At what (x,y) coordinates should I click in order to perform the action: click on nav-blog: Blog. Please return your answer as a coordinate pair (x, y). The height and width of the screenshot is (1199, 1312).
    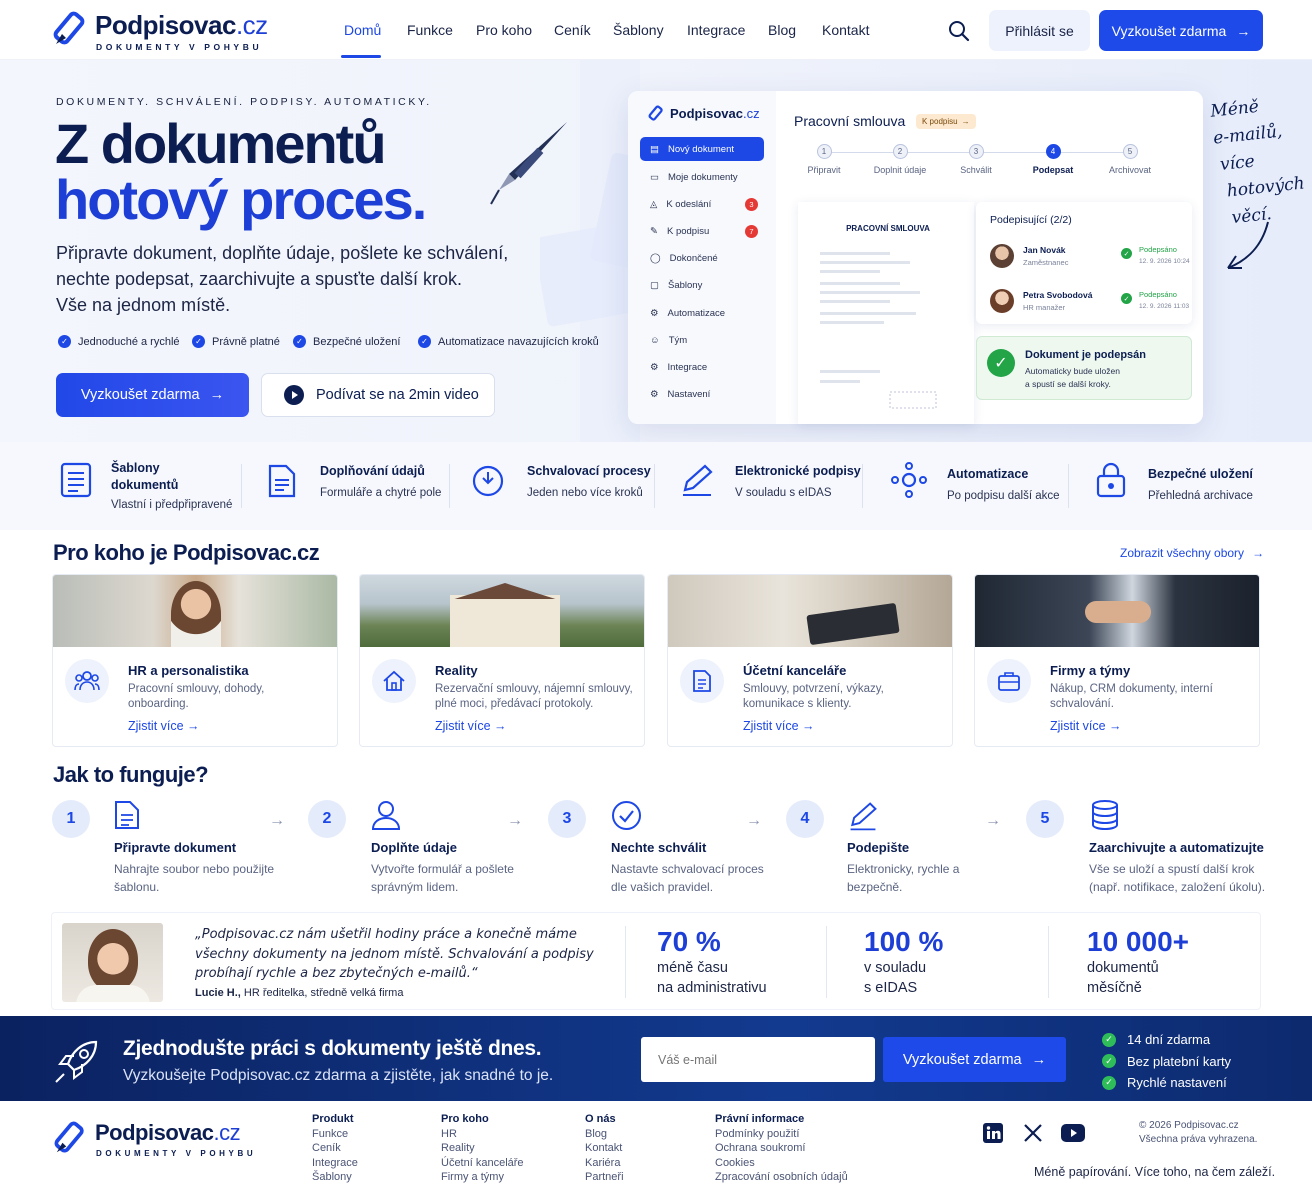
    Looking at the image, I should click on (782, 30).